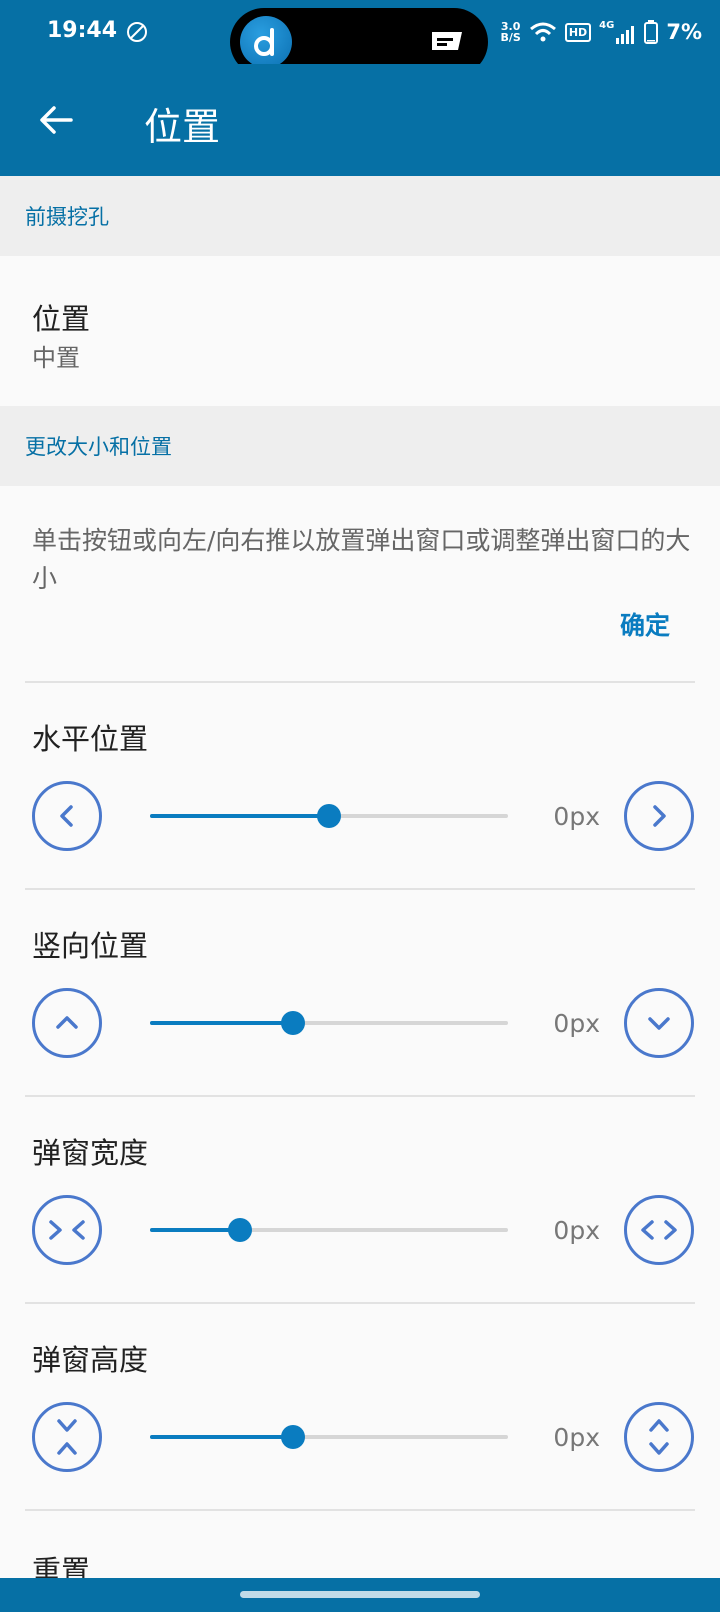  I want to click on navigation-bar, so click(360, 1595).